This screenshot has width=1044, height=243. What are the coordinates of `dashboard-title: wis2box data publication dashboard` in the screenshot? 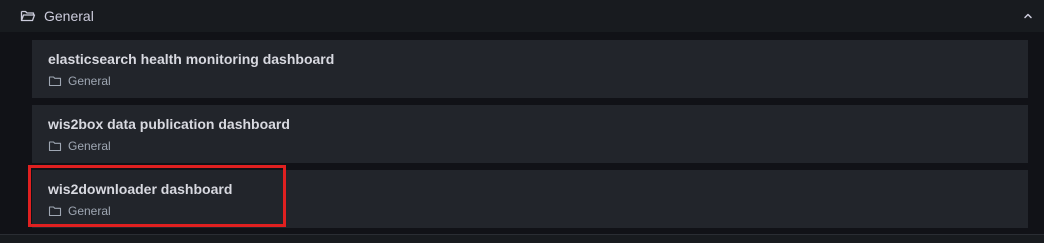 It's located at (169, 124).